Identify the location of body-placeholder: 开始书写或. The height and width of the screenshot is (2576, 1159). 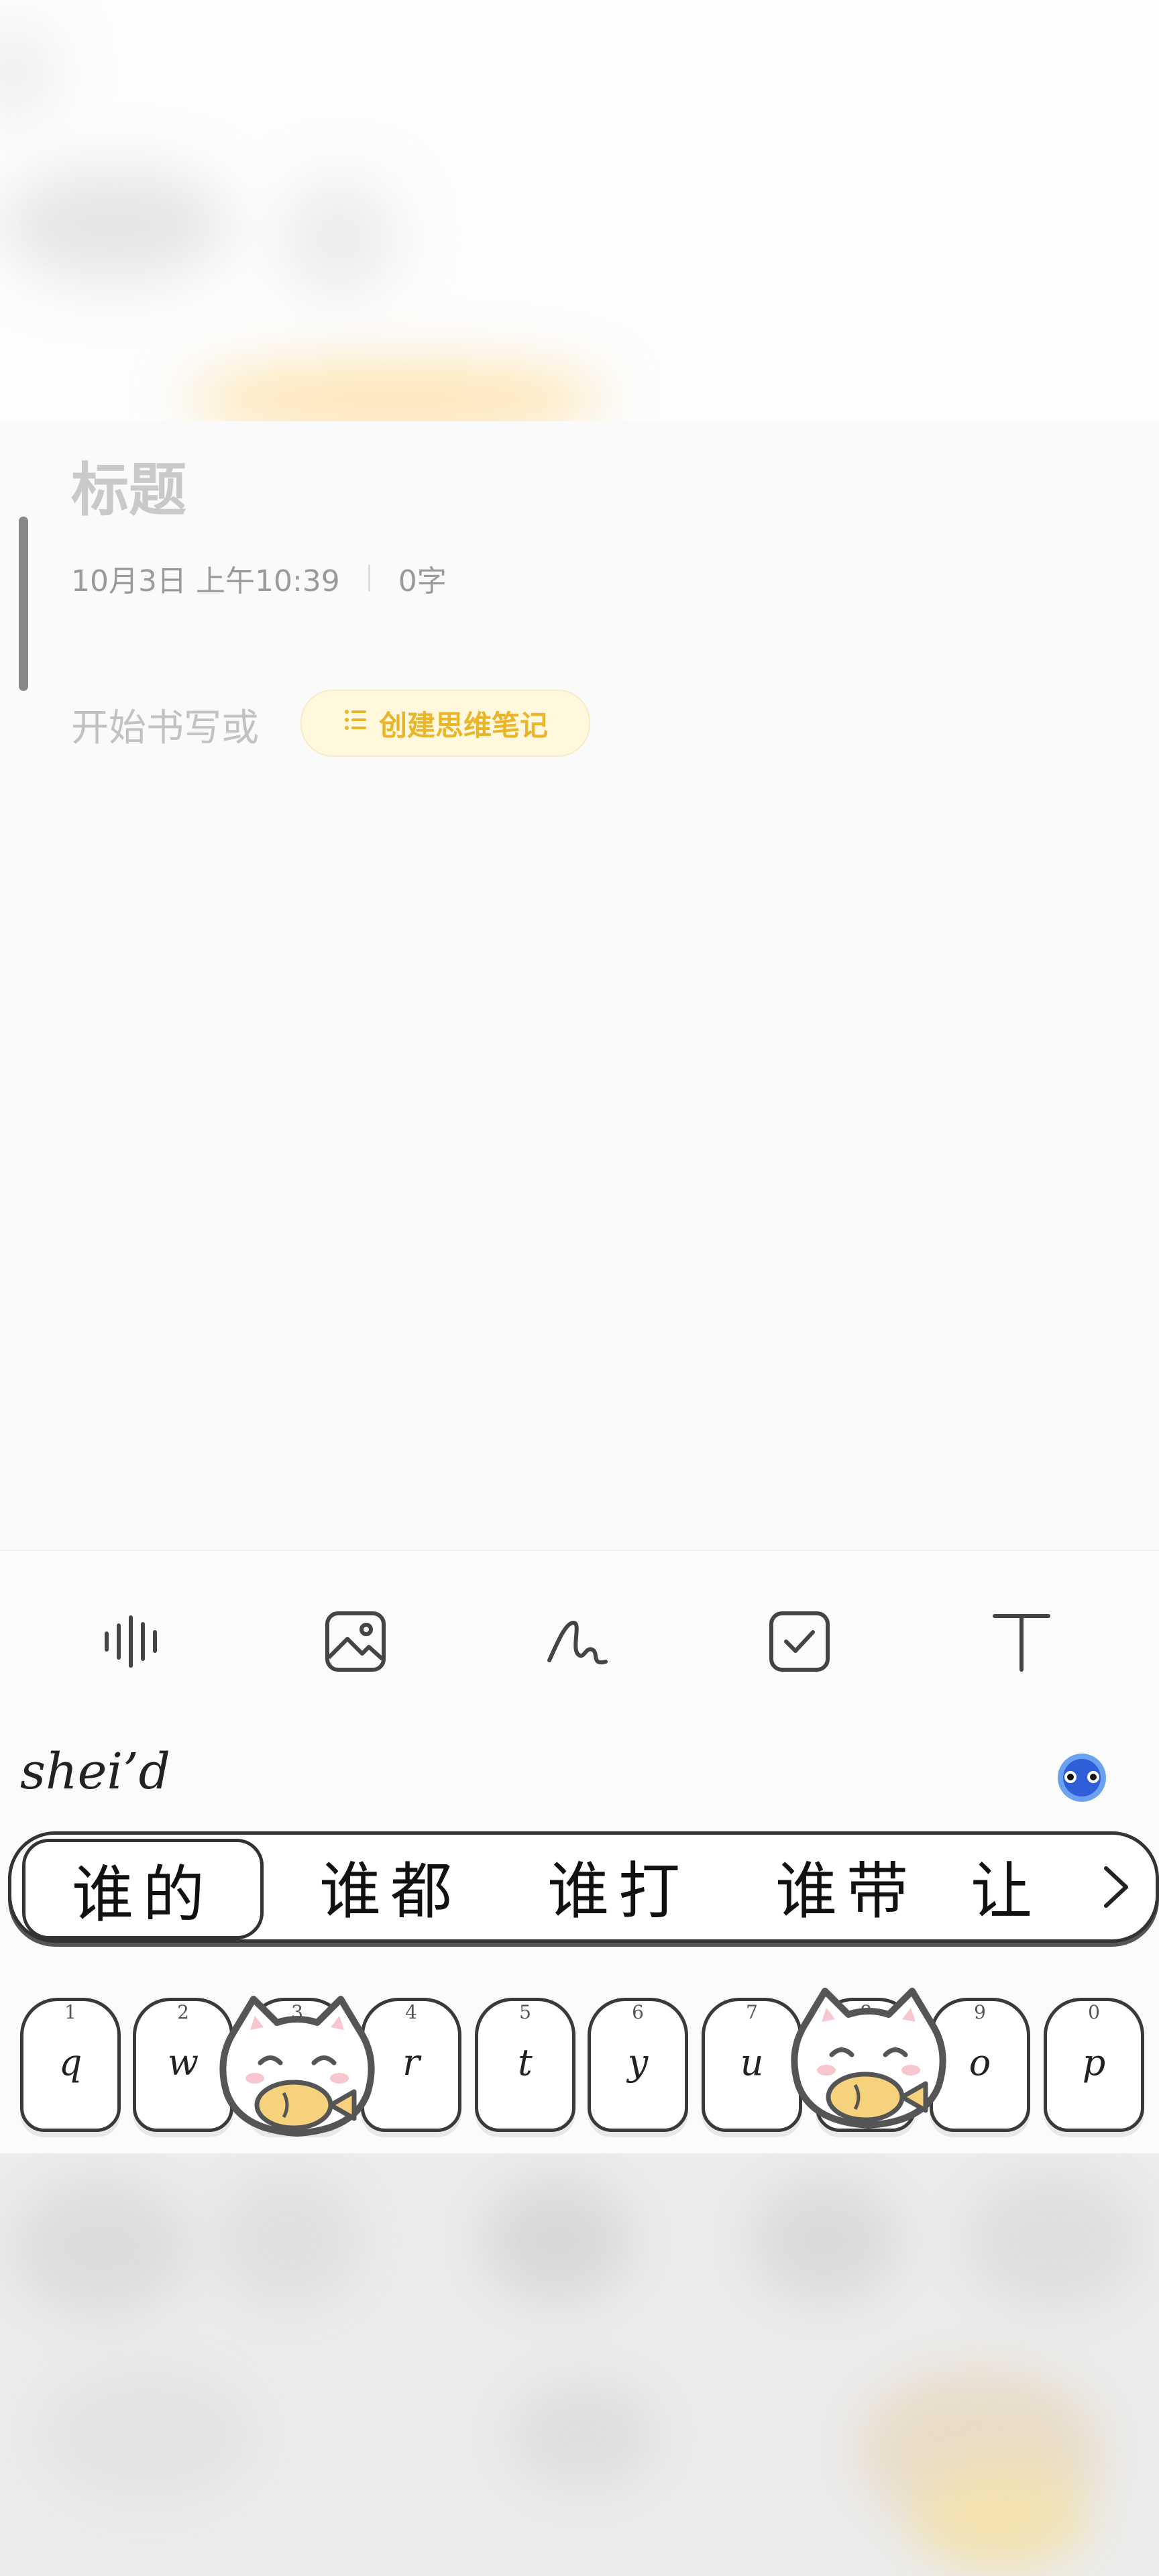
(165, 725).